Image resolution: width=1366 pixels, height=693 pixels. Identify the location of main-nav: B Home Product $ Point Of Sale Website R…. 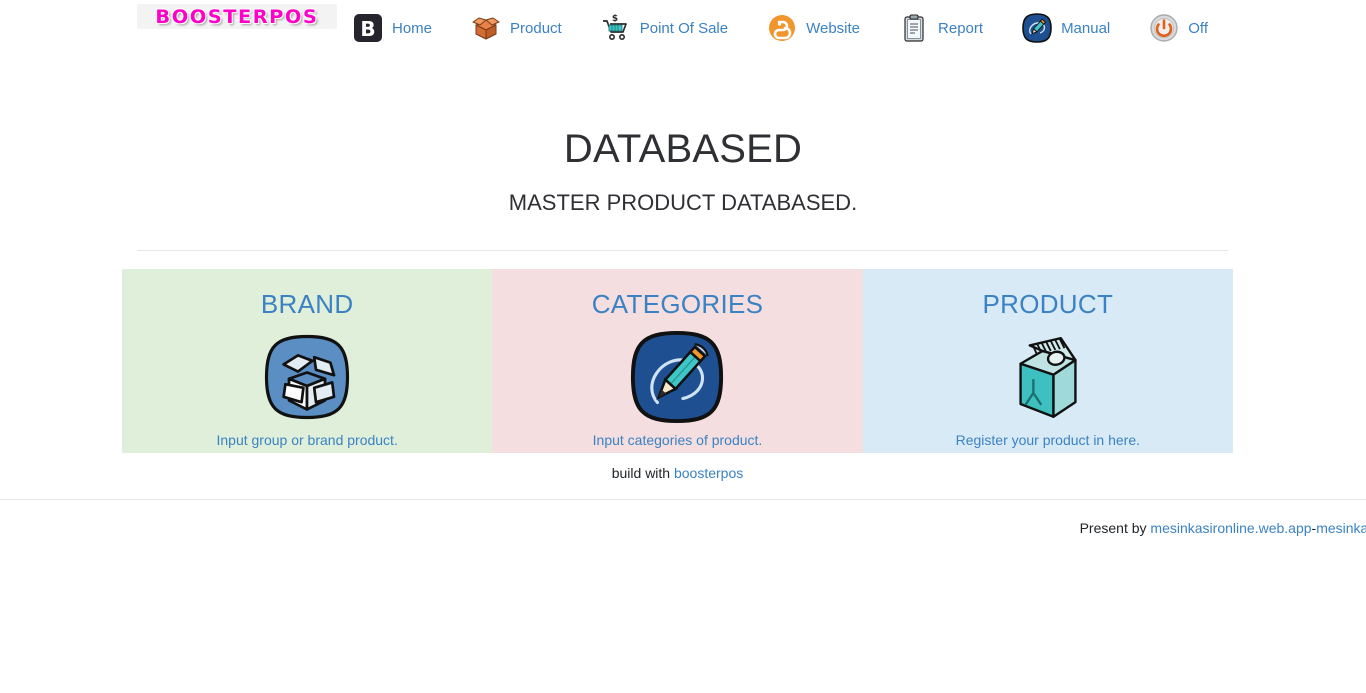
(780, 28).